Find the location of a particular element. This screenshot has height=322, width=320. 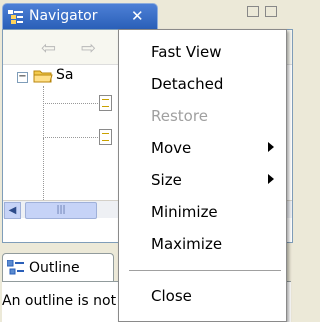

view-controls is located at coordinates (265, 14).